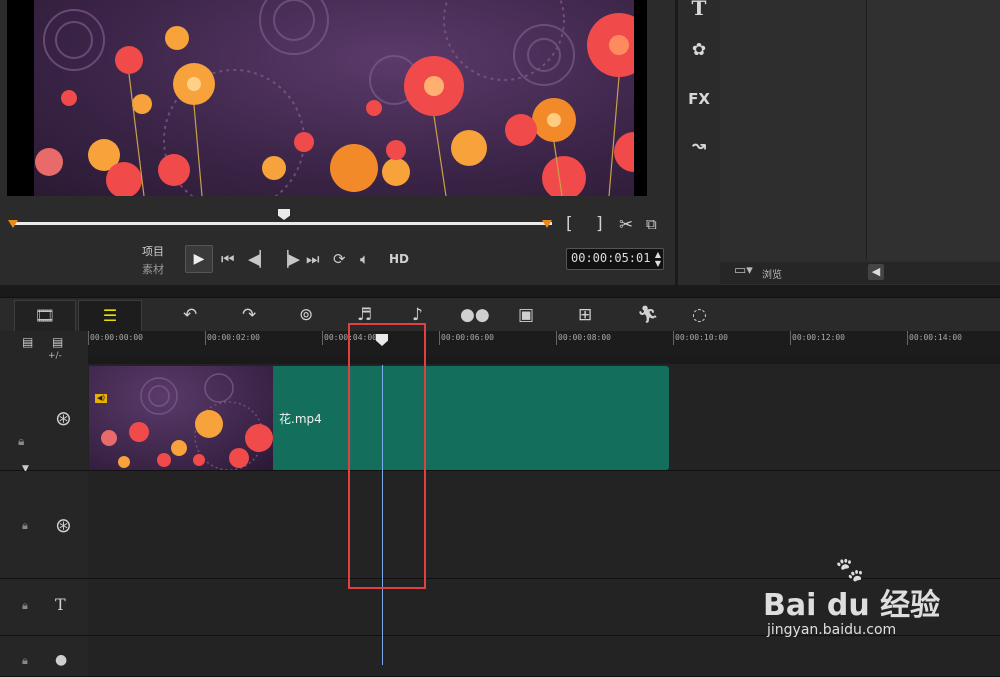 The image size is (1000, 677). Describe the element at coordinates (61, 660) in the screenshot. I see `voice-track-icon: ●` at that location.